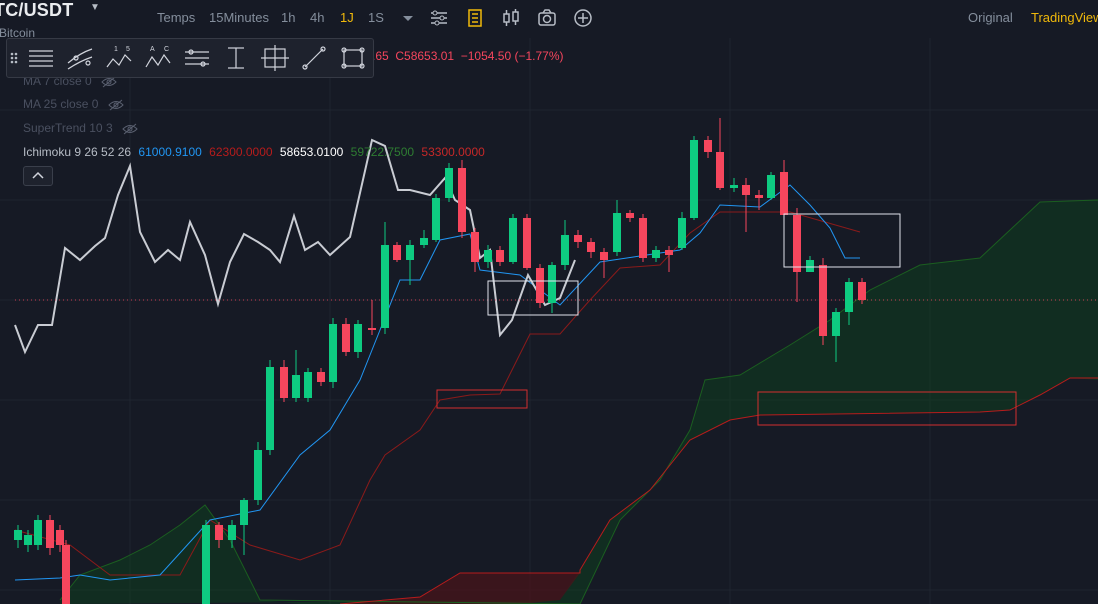  Describe the element at coordinates (36, 10) in the screenshot. I see `symbol-title: TC/USDT` at that location.